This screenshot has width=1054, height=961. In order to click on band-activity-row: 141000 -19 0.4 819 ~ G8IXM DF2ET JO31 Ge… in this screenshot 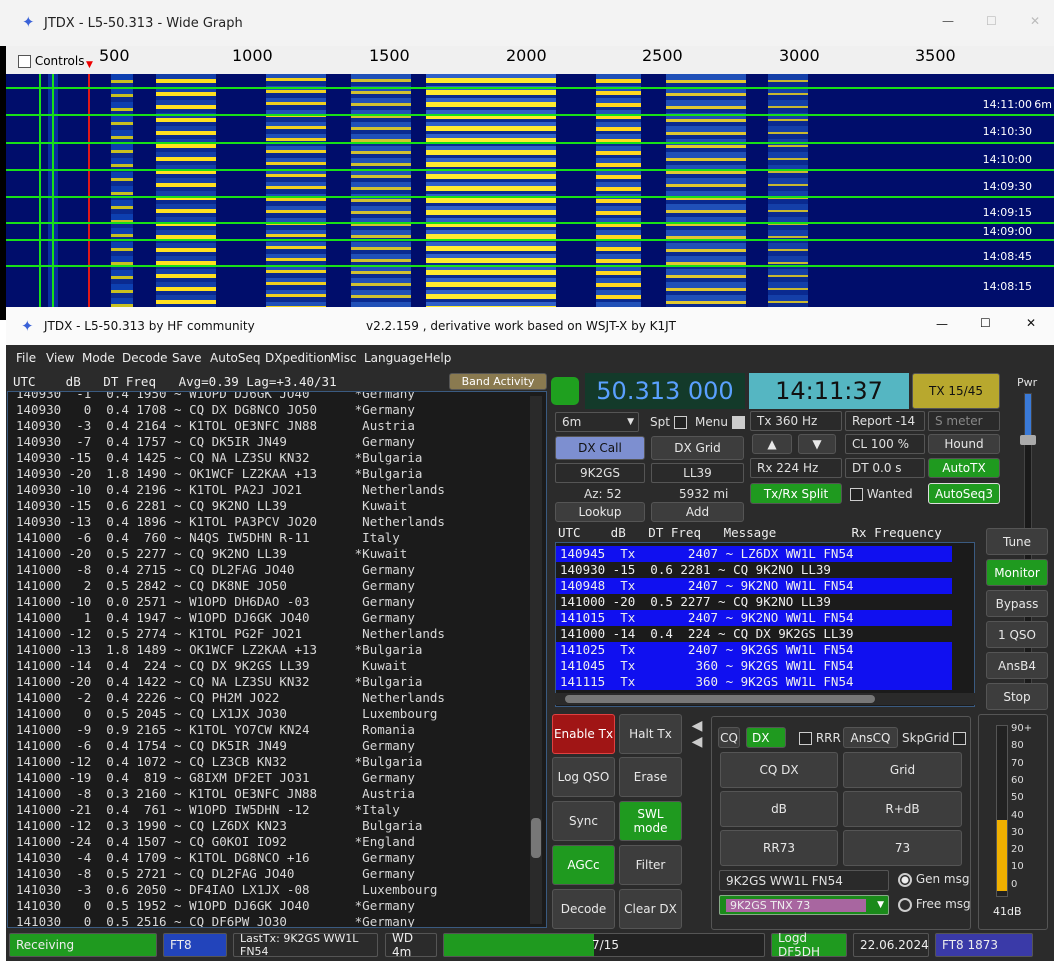, I will do `click(281, 778)`.